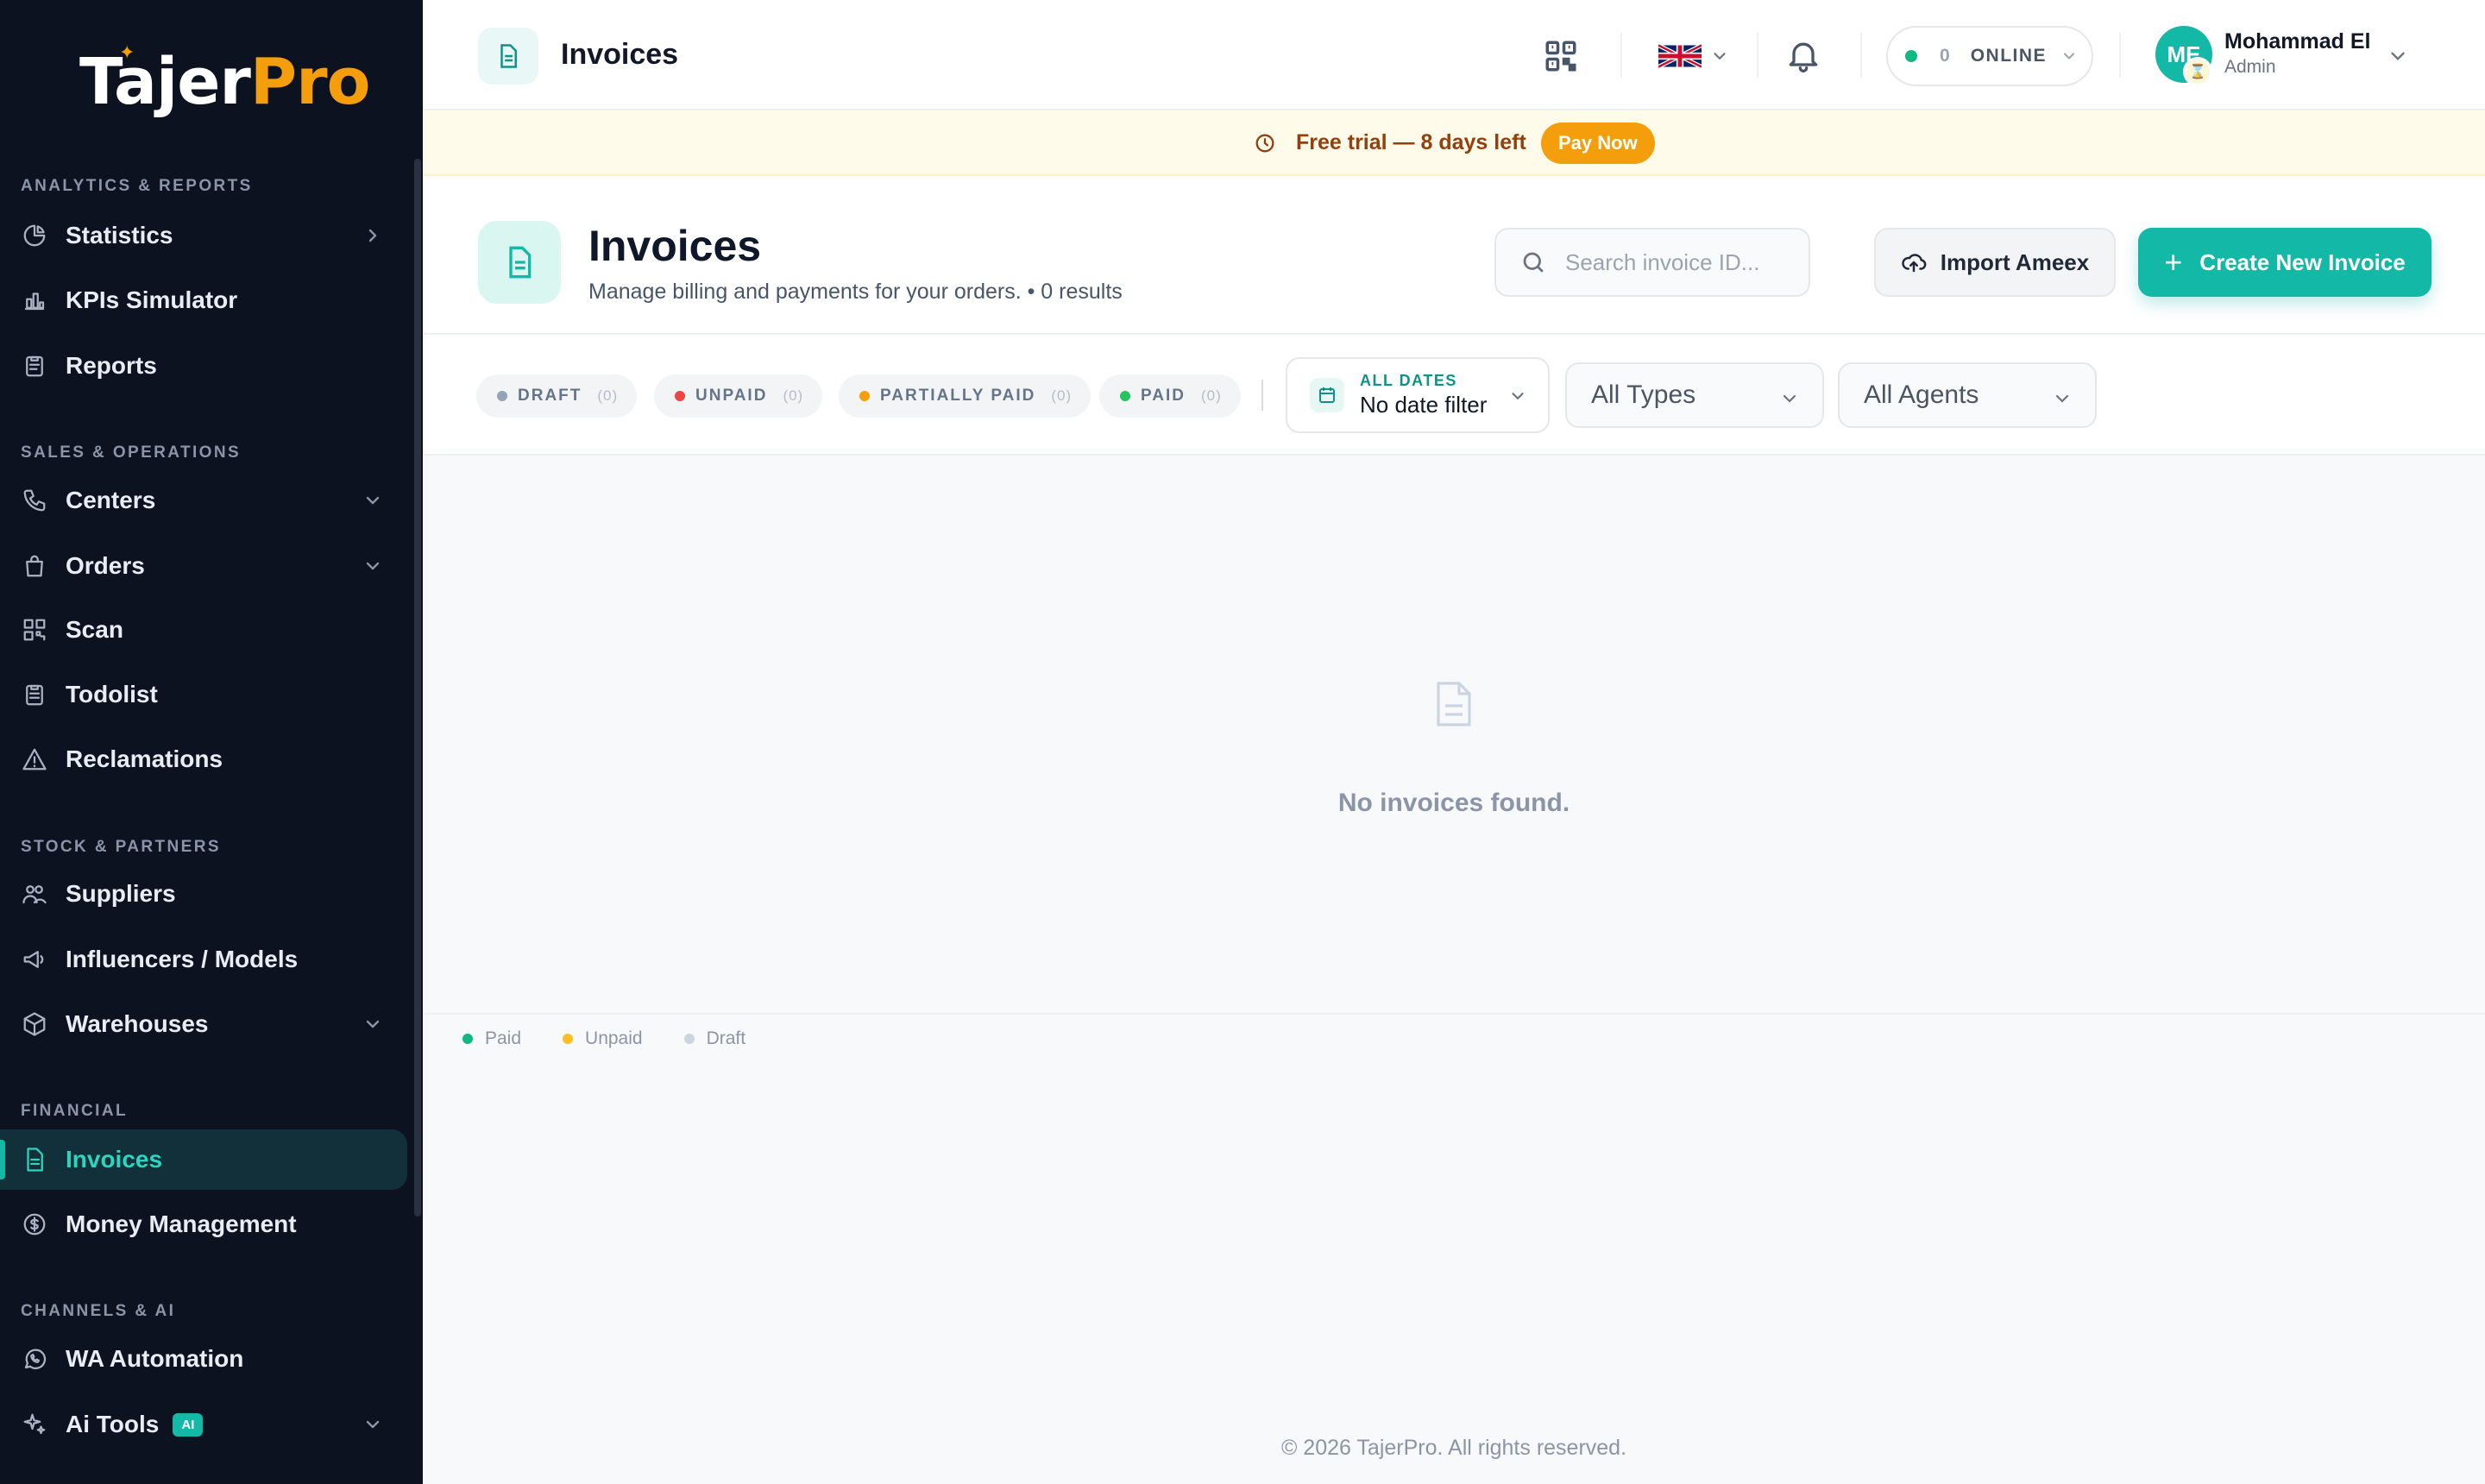 The image size is (2485, 1484). Describe the element at coordinates (614, 1038) in the screenshot. I see `legend-label: Unpaid` at that location.